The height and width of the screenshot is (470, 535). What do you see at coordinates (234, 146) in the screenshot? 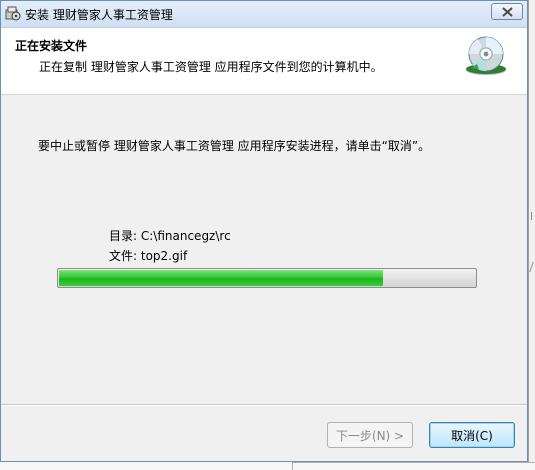
I see `cancel-instruction-text: 要中止或暂停 理财管家人事工资管理 应用程序安装进程，请单击“取消”。` at bounding box center [234, 146].